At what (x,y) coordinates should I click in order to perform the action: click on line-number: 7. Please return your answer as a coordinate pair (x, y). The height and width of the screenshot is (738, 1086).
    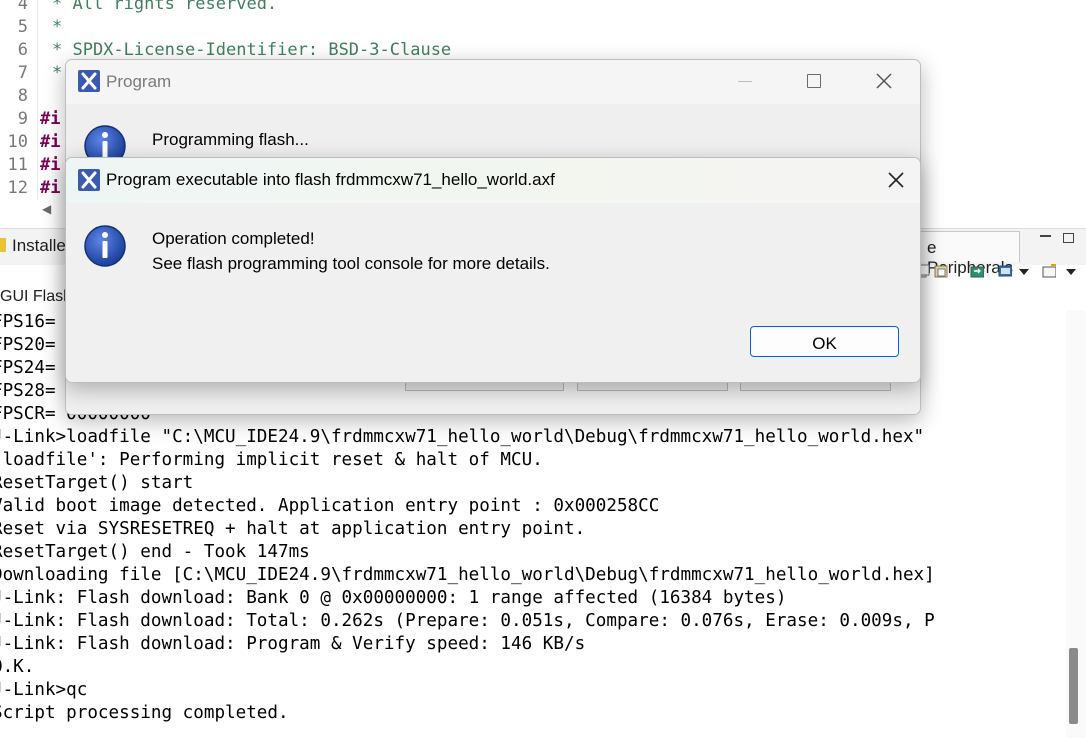
    Looking at the image, I should click on (22, 73).